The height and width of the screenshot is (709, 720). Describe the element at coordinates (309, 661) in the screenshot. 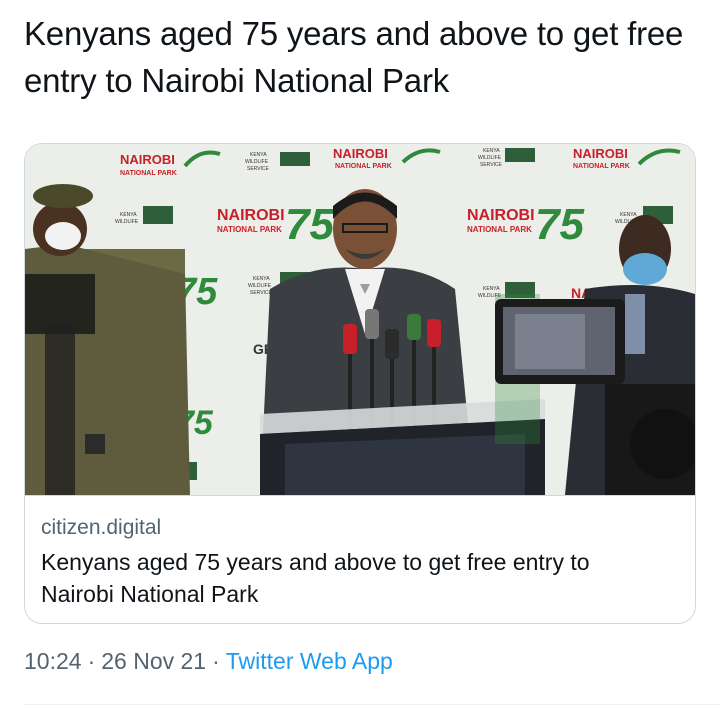

I see `tweet-source-link: Twitter Web App` at that location.